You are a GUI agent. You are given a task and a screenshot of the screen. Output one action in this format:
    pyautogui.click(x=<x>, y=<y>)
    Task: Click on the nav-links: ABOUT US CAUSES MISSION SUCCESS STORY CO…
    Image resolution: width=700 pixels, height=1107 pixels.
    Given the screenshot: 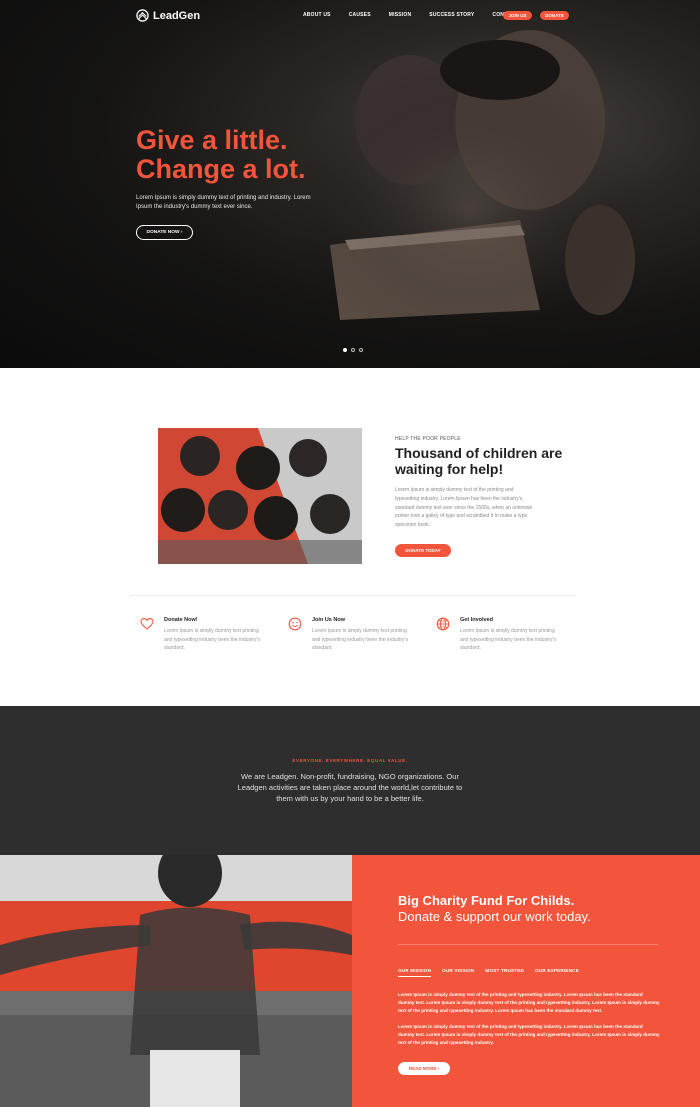 What is the action you would take?
    pyautogui.click(x=419, y=15)
    